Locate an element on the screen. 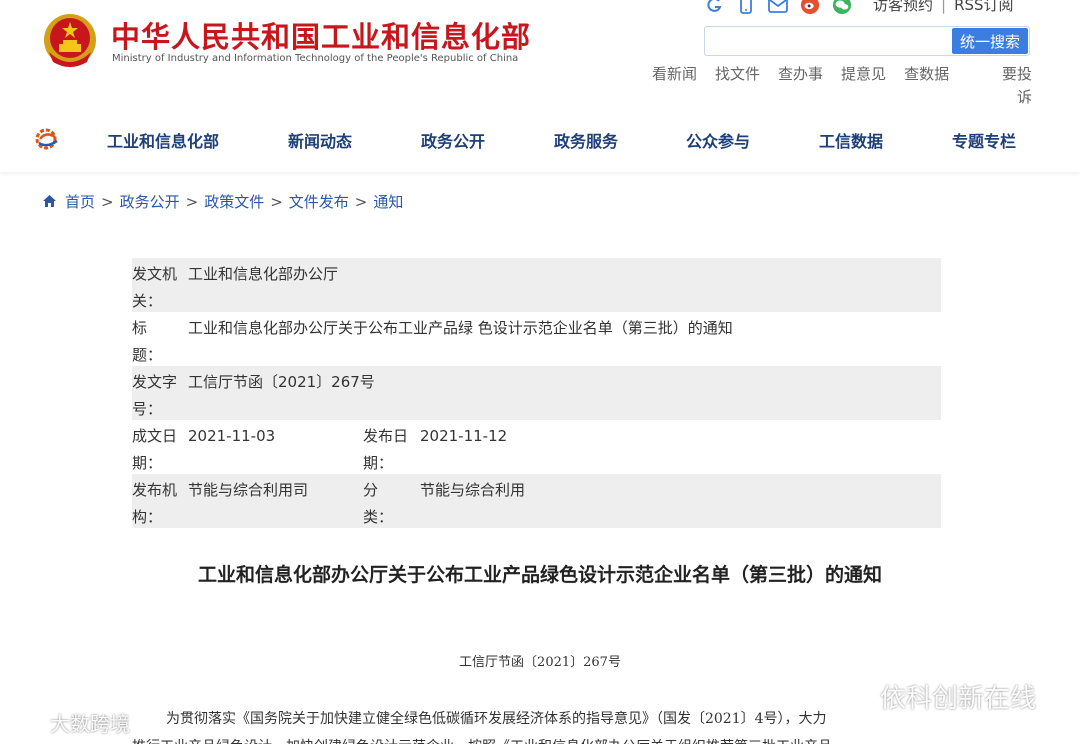  document-number: 工信厅节函〔2021〕267号 is located at coordinates (540, 662).